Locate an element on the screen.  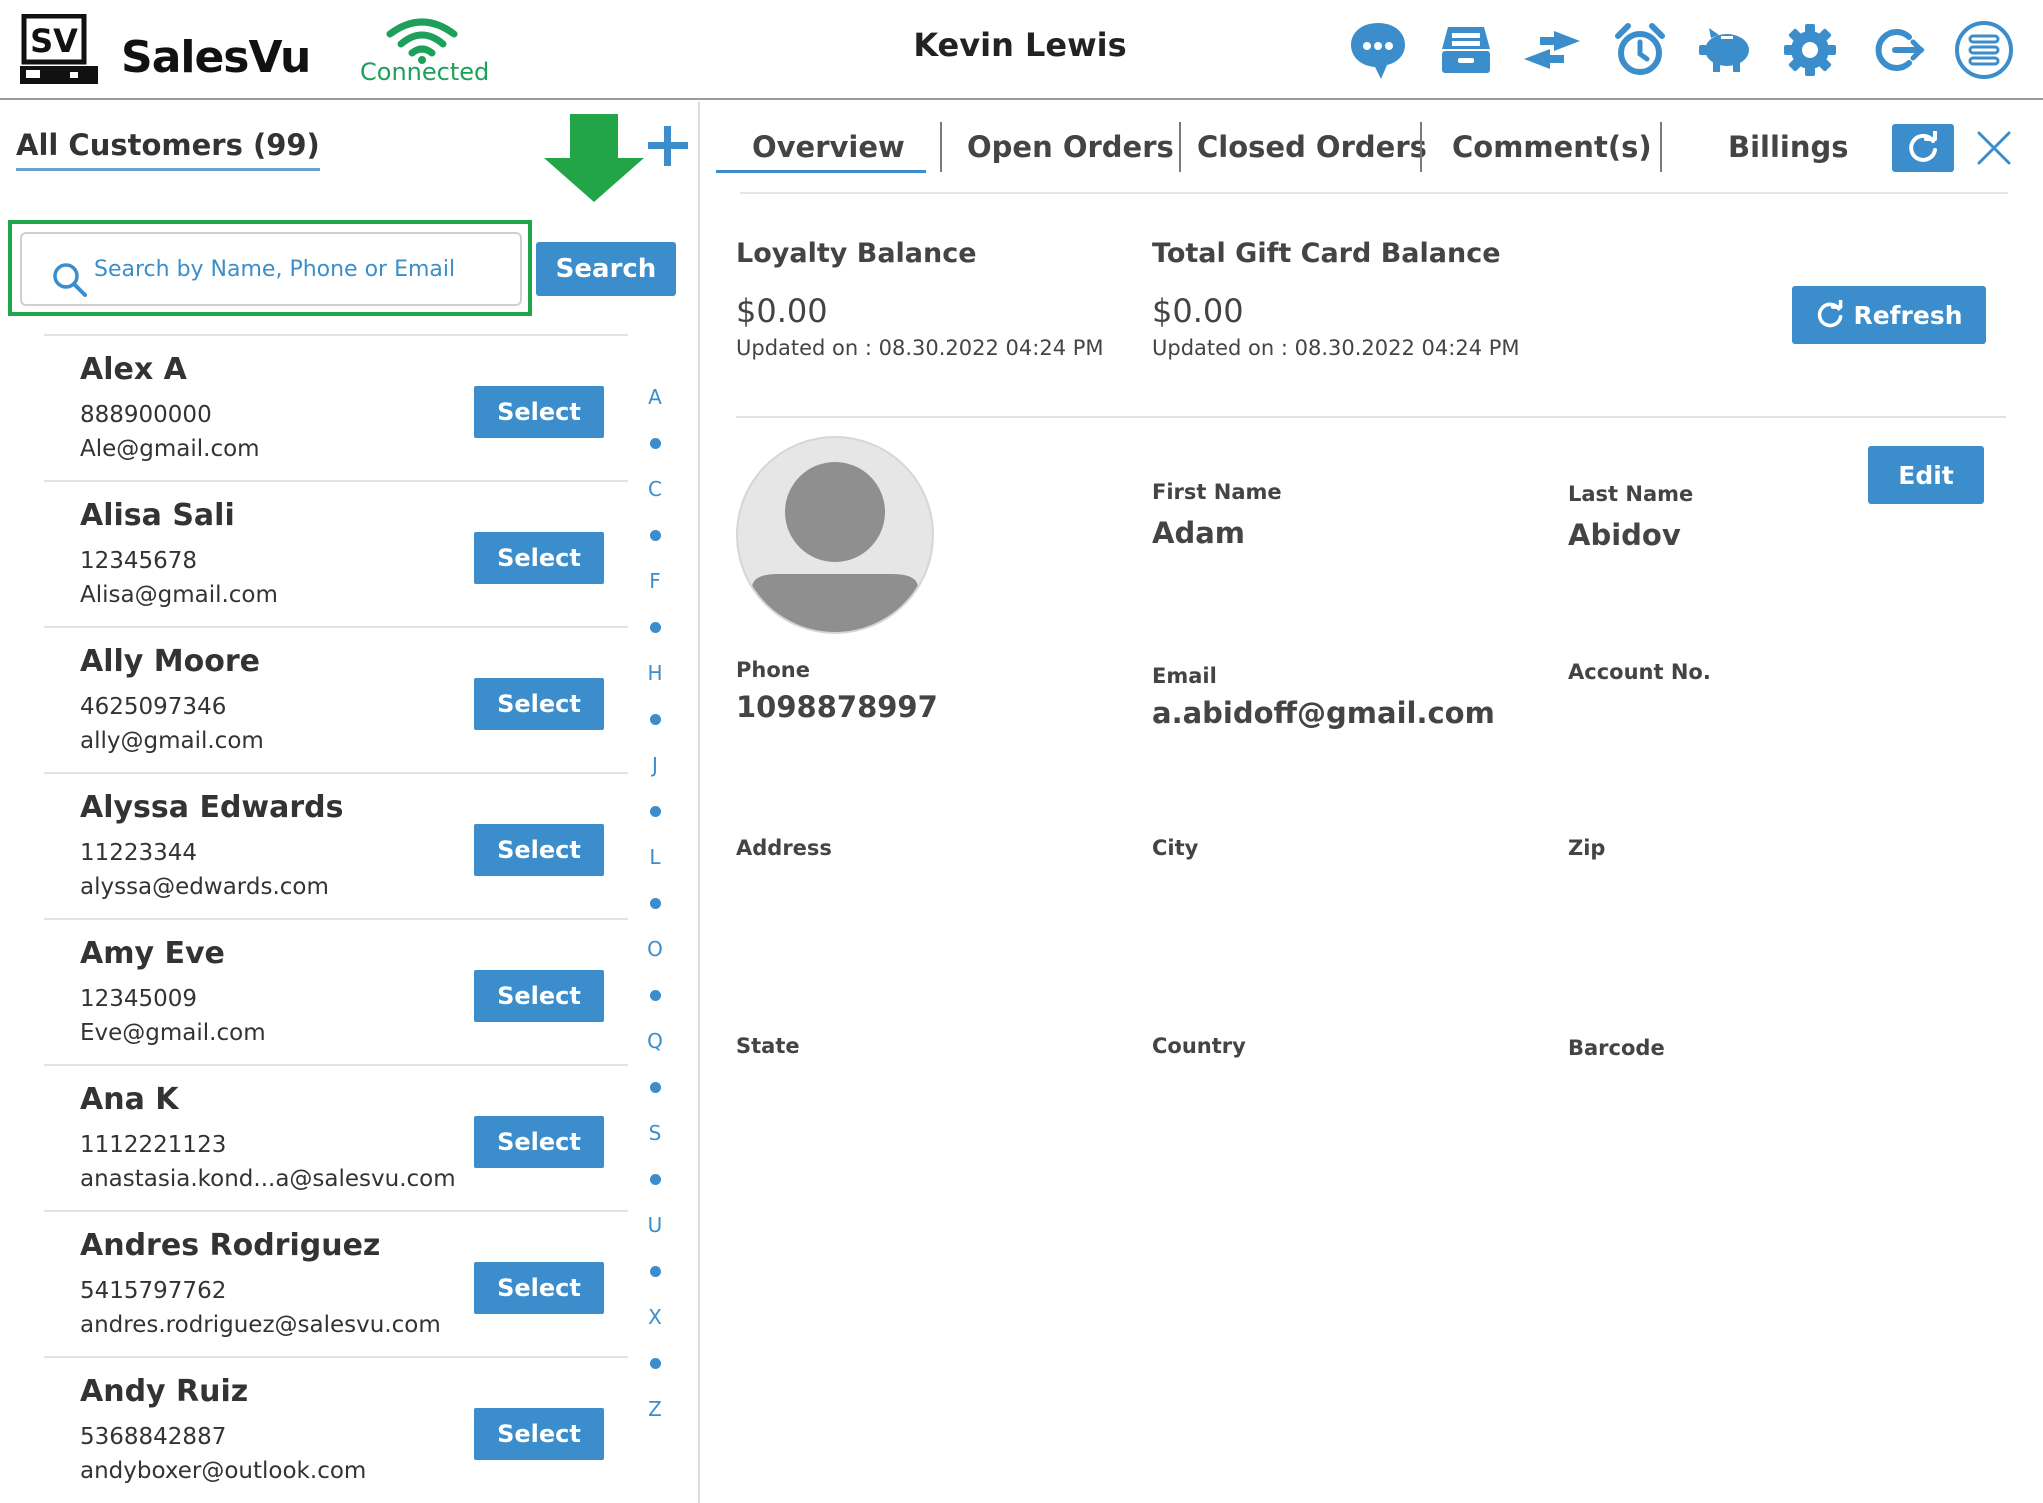
section-divider is located at coordinates (1371, 417).